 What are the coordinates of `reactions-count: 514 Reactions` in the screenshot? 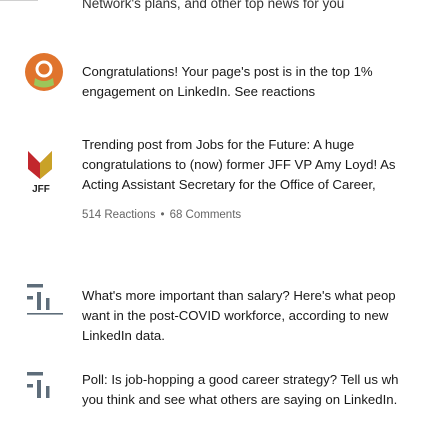 It's located at (119, 215).